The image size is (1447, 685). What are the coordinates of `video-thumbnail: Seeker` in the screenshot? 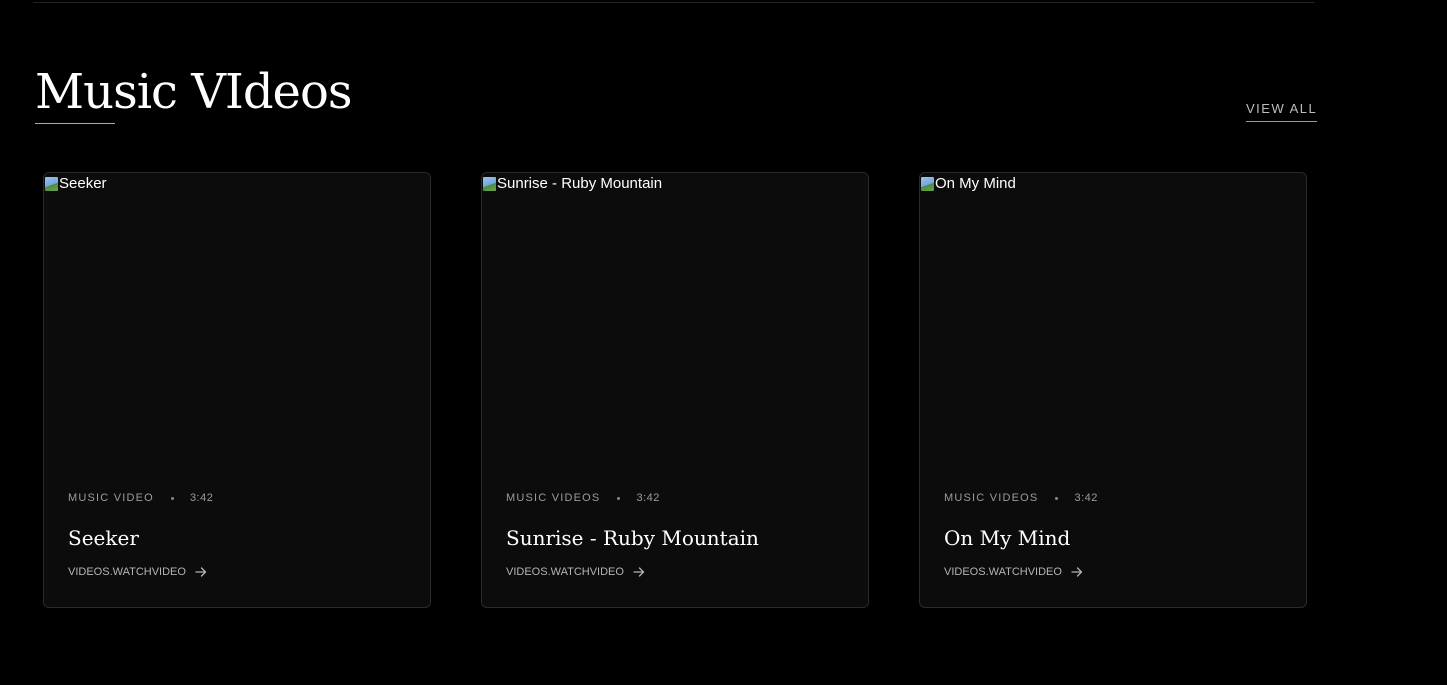 It's located at (237, 318).